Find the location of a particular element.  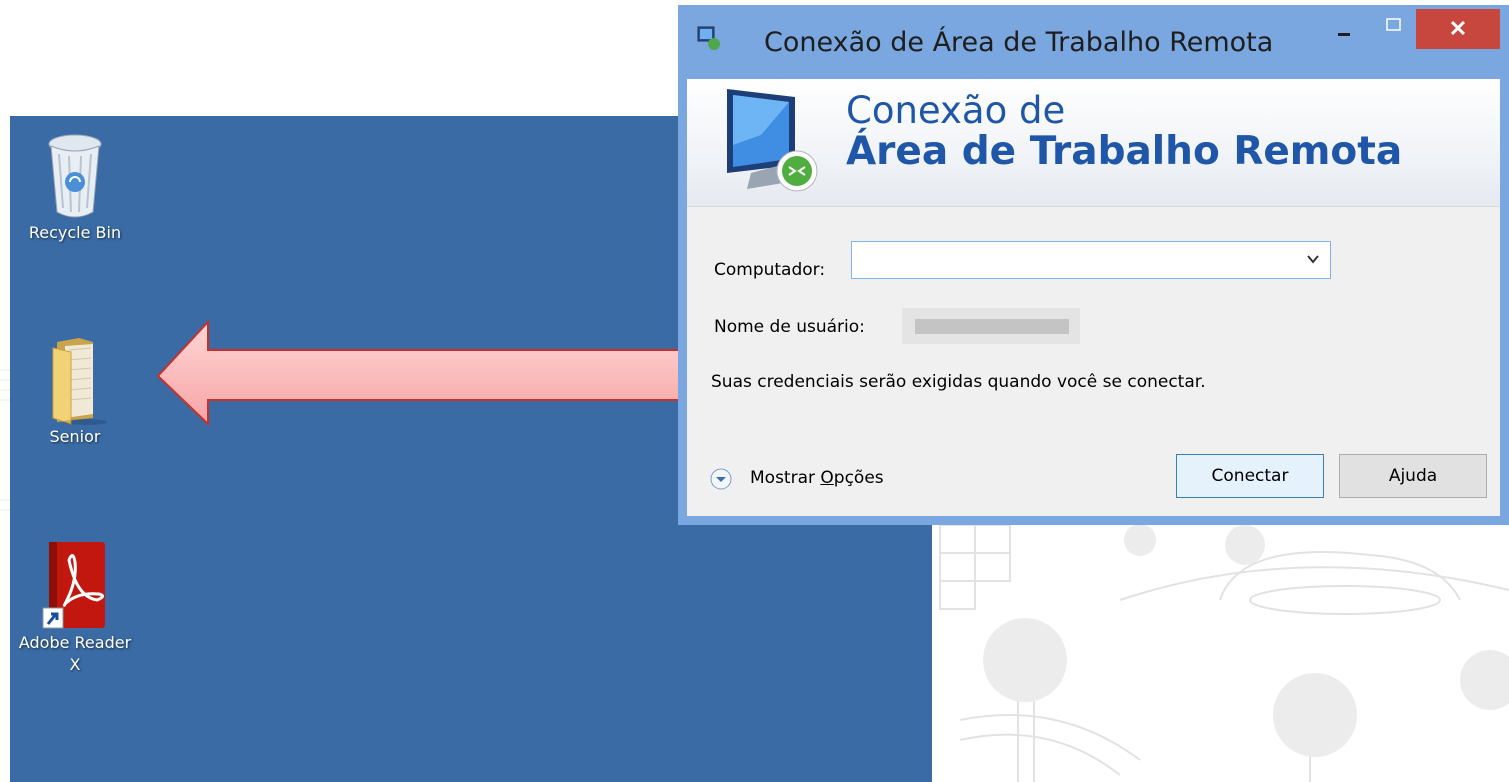

desktop-icon-recycle-bin: Recycle Bin is located at coordinates (75, 188).